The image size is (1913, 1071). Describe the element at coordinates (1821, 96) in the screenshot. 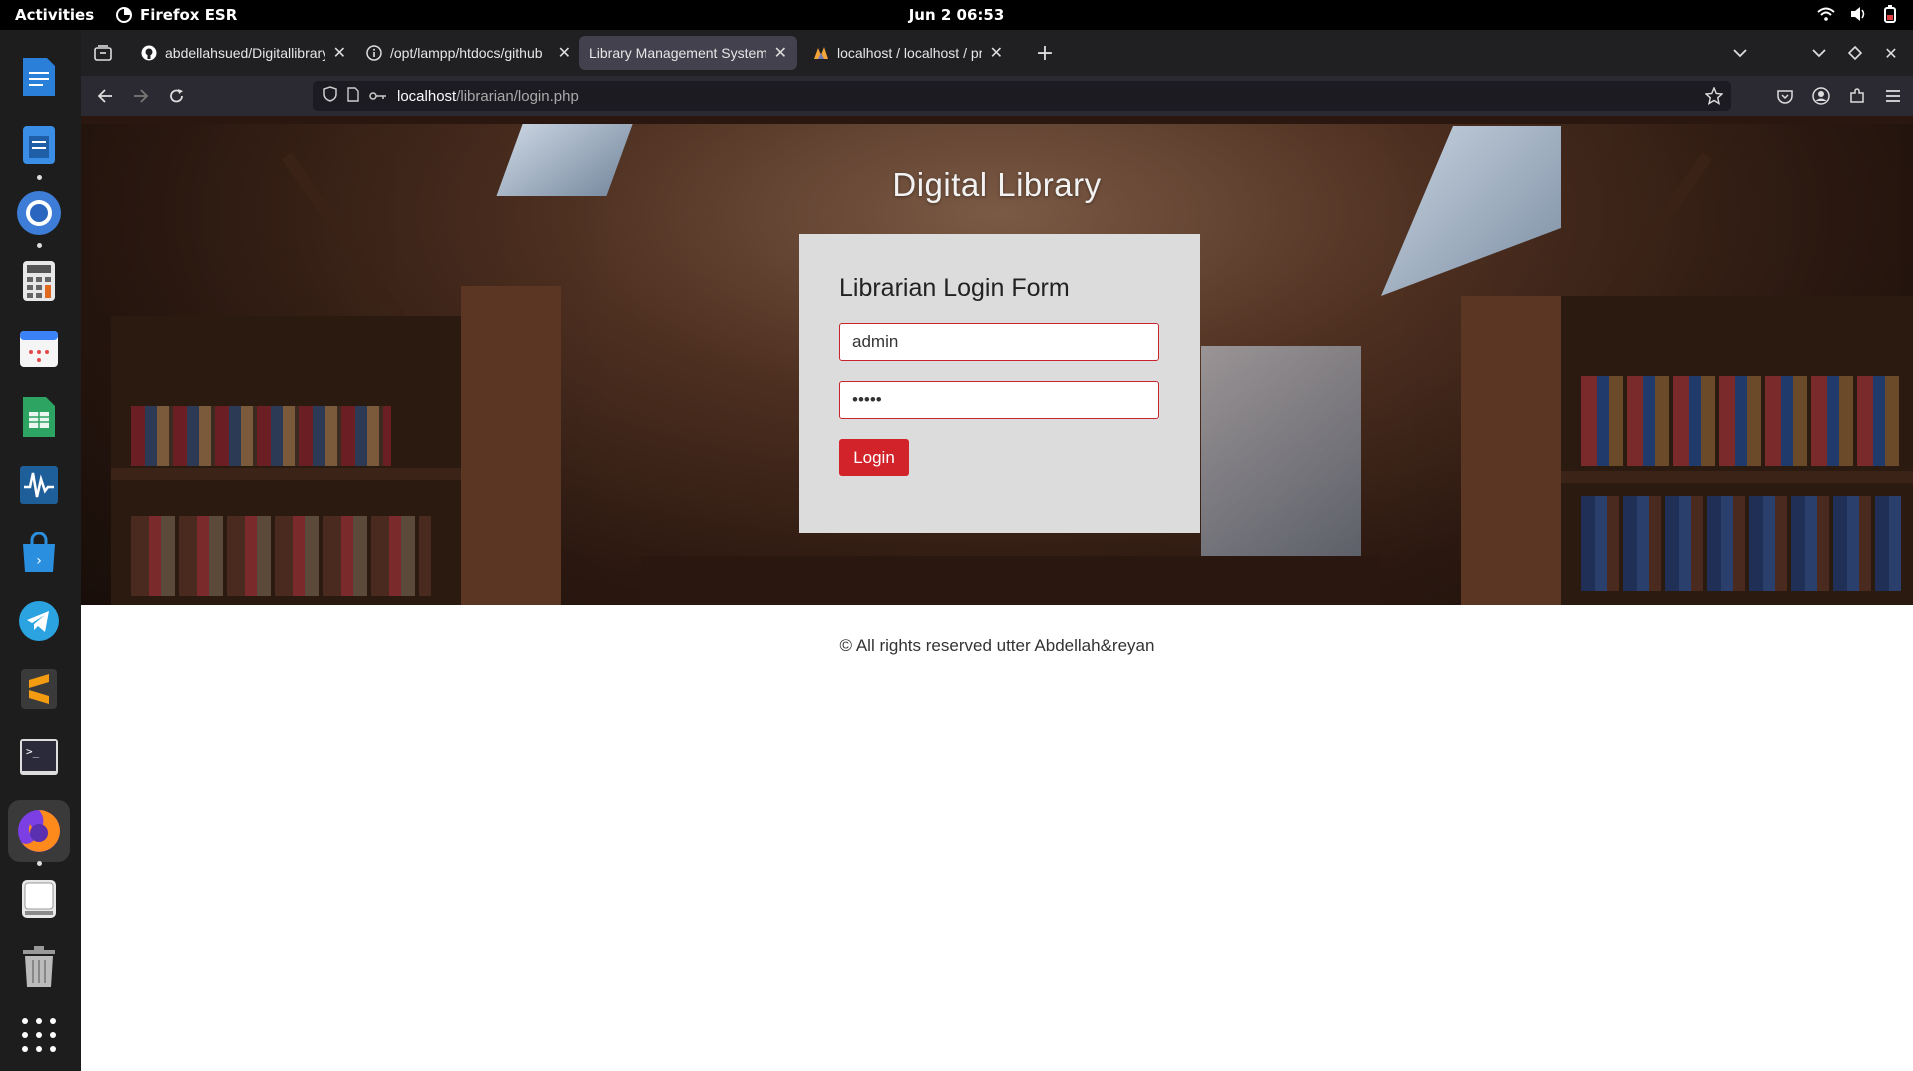

I see `account-icon` at that location.